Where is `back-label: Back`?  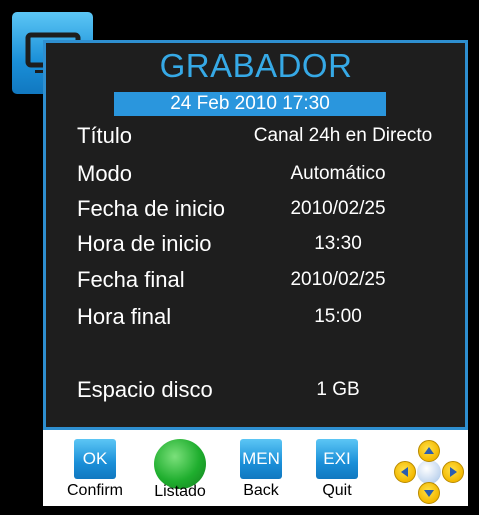
back-label: Back is located at coordinates (261, 490).